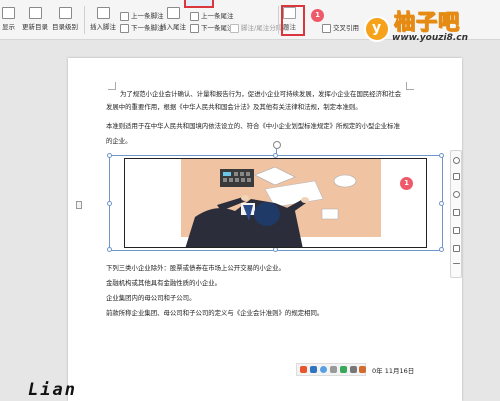 This screenshot has height=401, width=500. I want to click on active-tab-highlight, so click(199, 4).